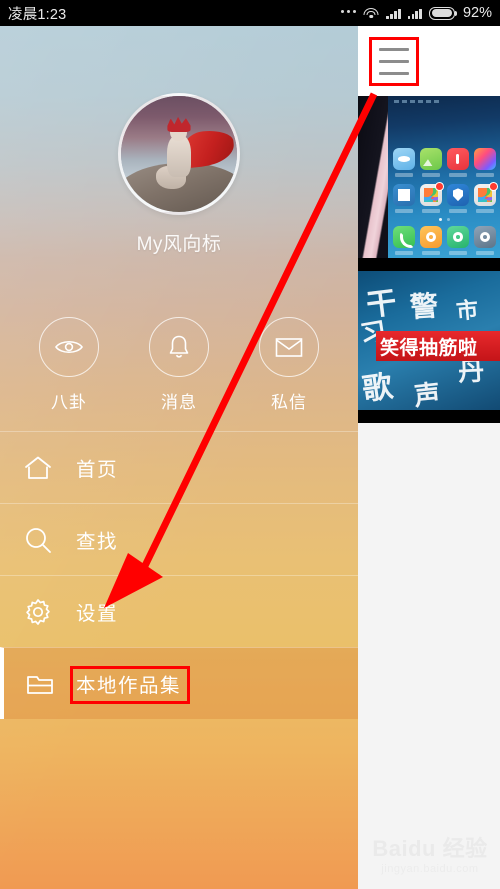 Image resolution: width=500 pixels, height=889 pixels. I want to click on phone-screen-photo, so click(444, 177).